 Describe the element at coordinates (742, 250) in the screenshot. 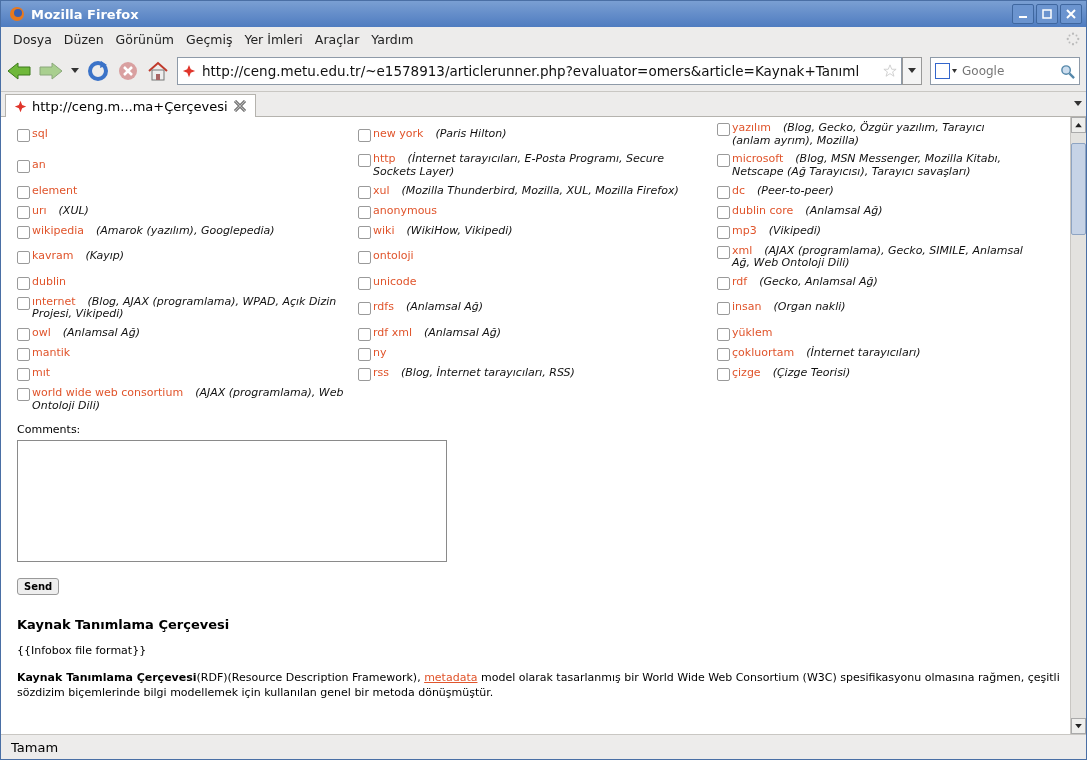

I see `tag-link: xml` at that location.